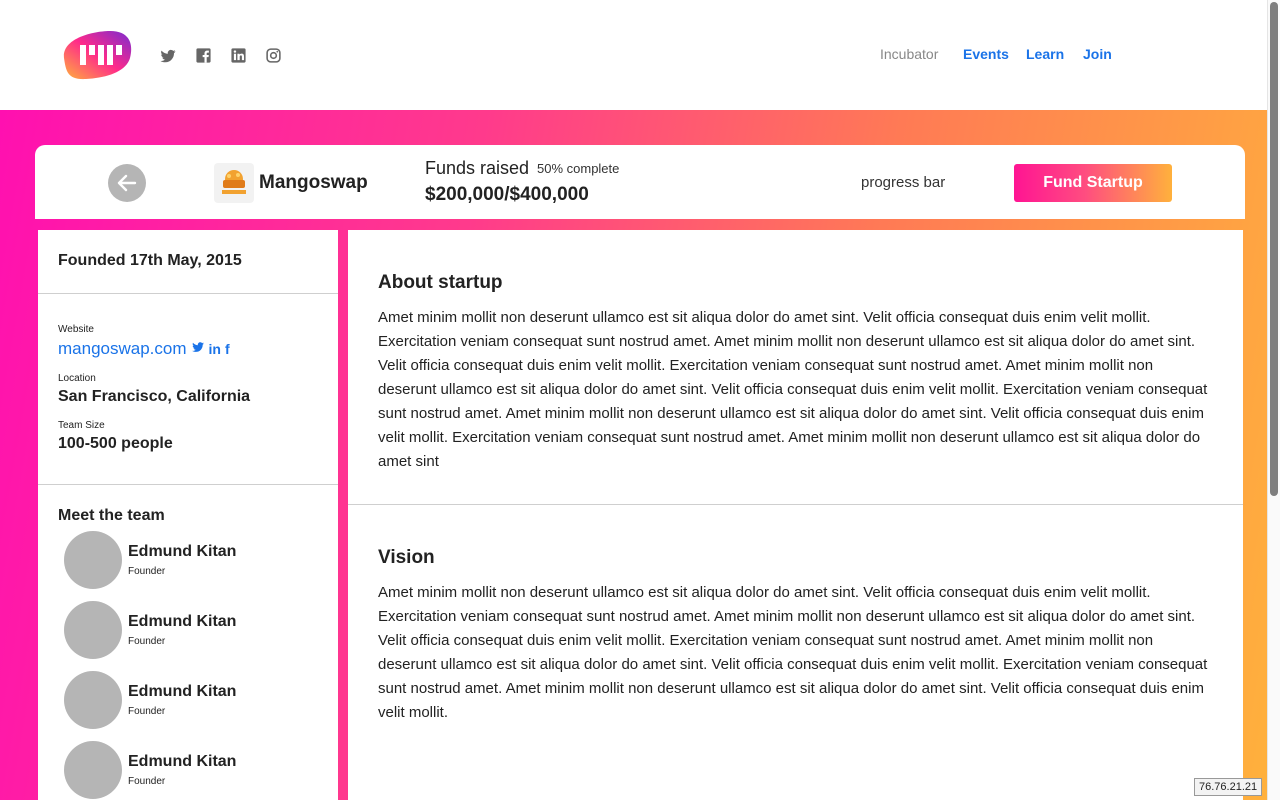 The image size is (1280, 811). Describe the element at coordinates (76, 329) in the screenshot. I see `website-label: Website` at that location.